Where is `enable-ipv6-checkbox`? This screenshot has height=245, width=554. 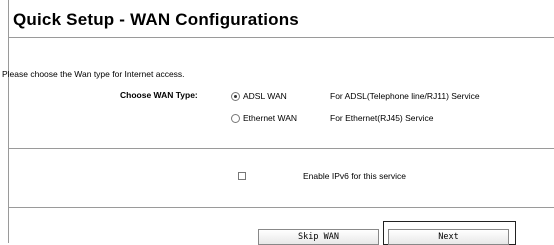
enable-ipv6-checkbox is located at coordinates (242, 176).